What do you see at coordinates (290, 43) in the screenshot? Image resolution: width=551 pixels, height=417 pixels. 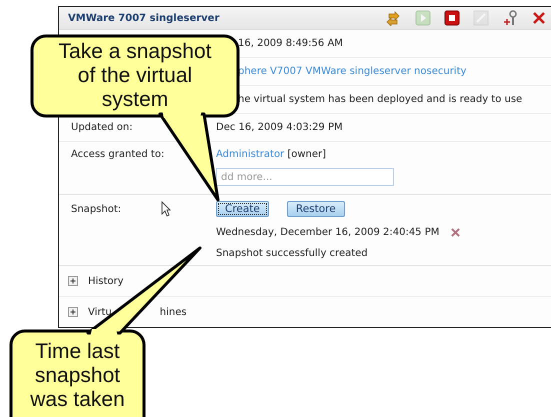 I see `field-value: 16, 2009 8:49:56 AM` at bounding box center [290, 43].